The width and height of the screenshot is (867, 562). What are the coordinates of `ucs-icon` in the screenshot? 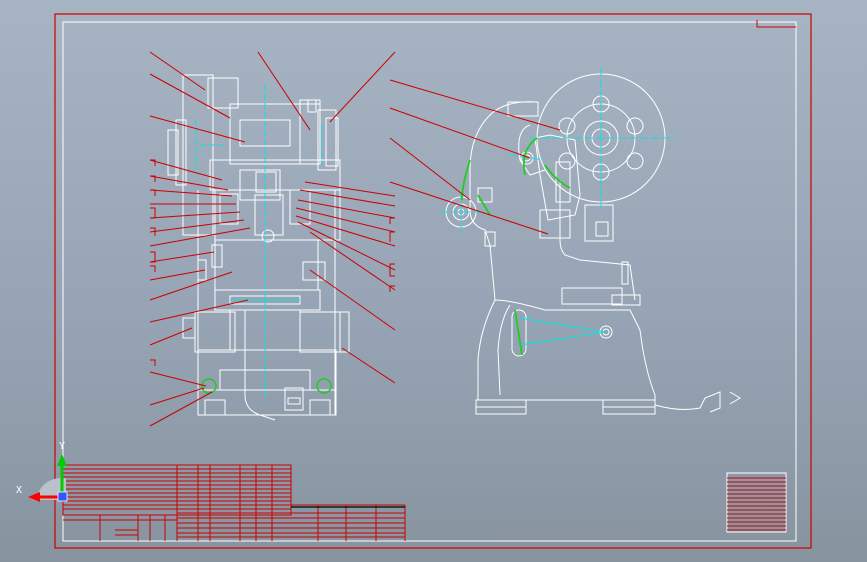 It's located at (48, 478).